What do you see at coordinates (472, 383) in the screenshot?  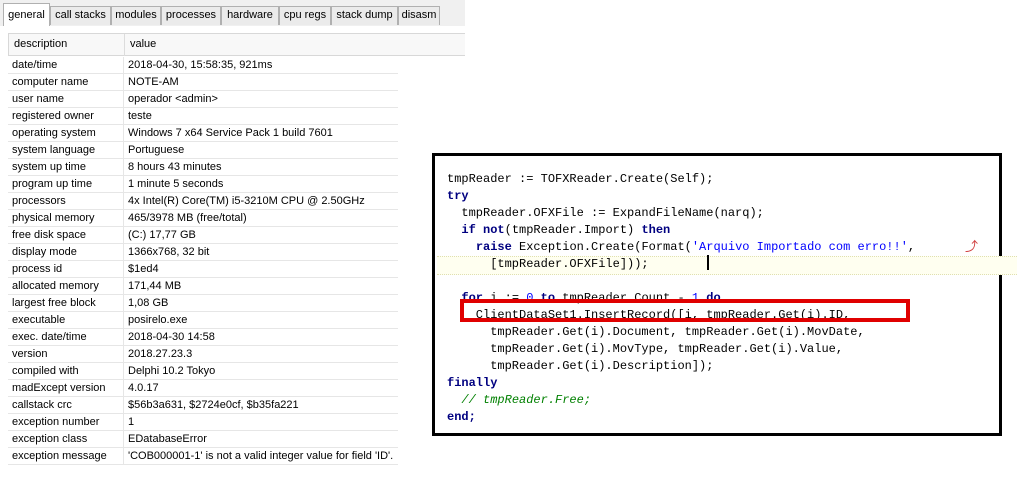 I see `code-line-13: finally` at bounding box center [472, 383].